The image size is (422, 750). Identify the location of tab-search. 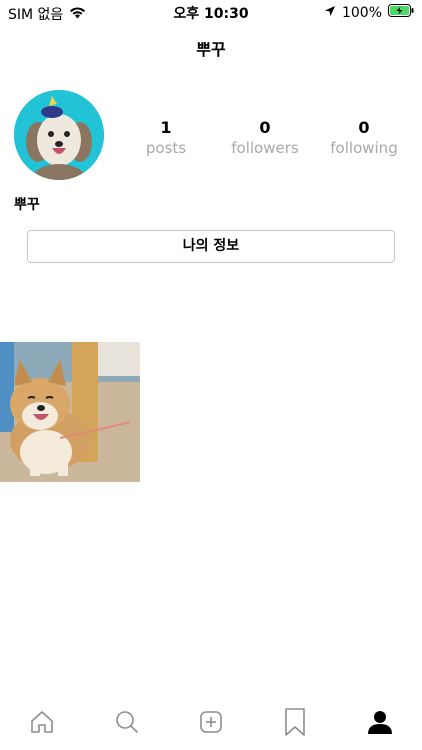
(127, 724).